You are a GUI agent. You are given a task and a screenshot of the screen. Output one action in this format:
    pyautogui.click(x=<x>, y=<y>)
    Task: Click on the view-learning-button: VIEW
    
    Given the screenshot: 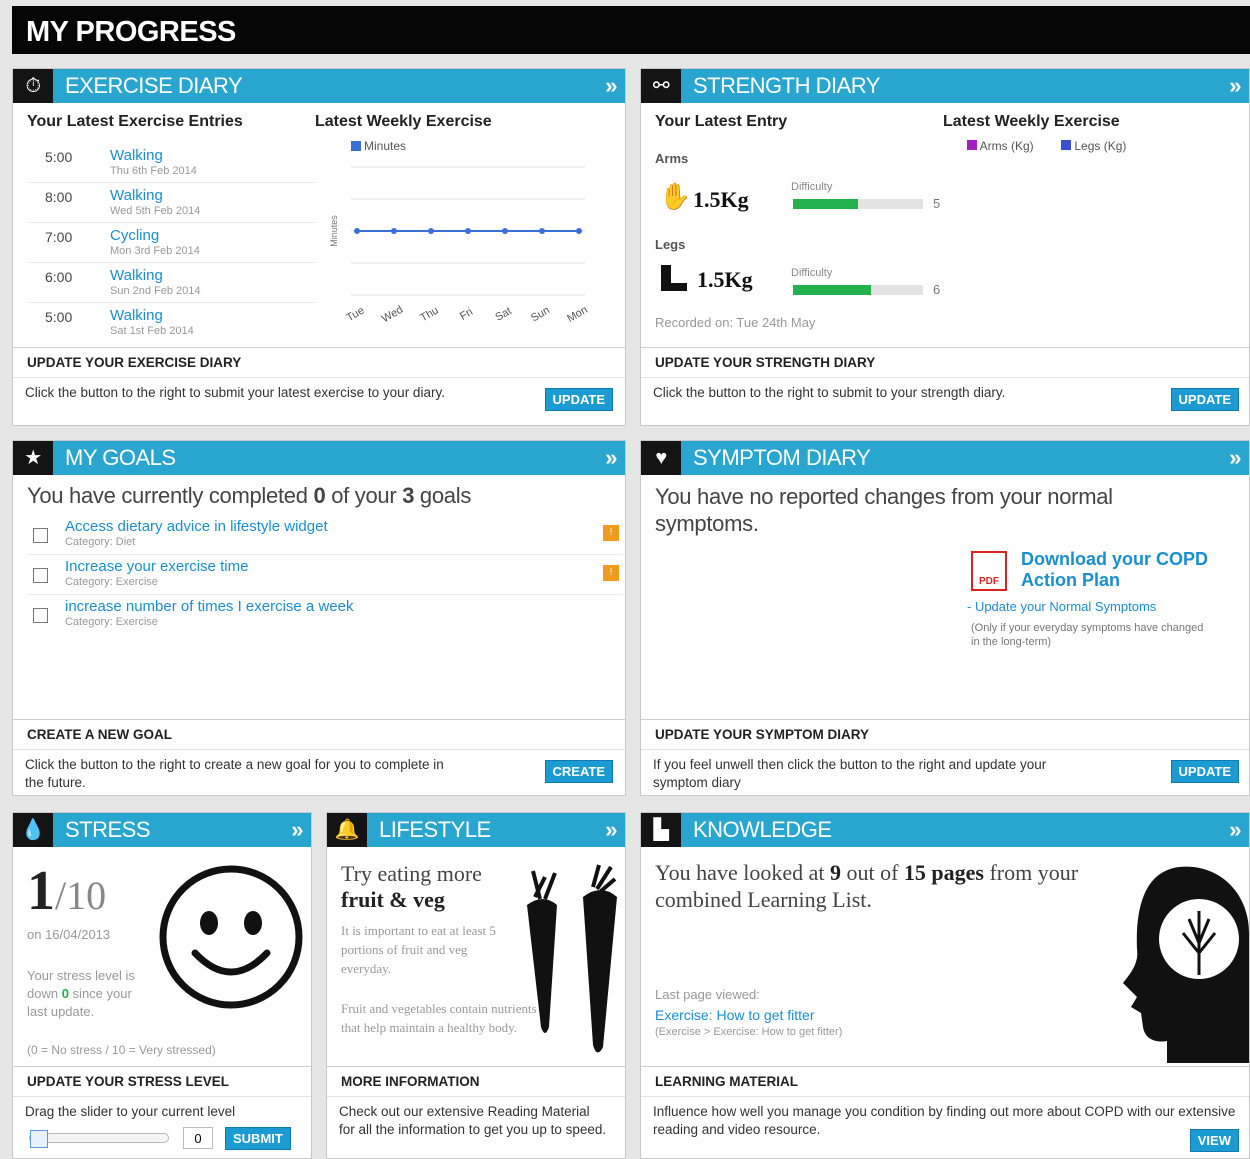 What is the action you would take?
    pyautogui.click(x=1214, y=1140)
    